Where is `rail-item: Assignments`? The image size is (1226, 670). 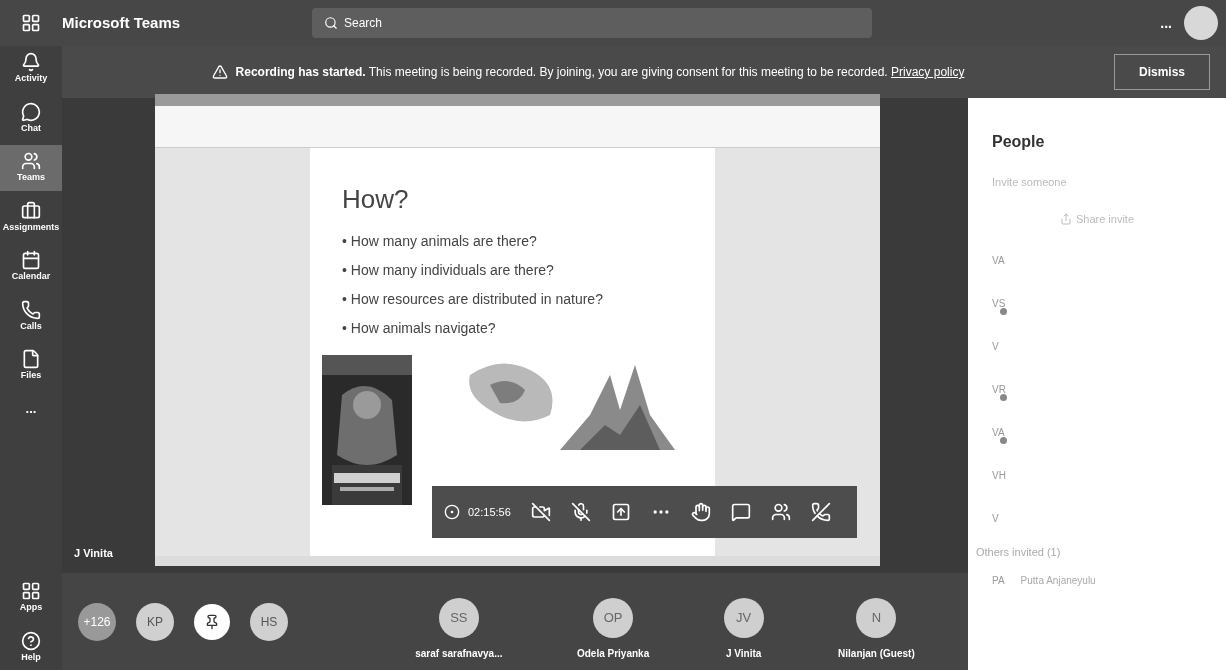 rail-item: Assignments is located at coordinates (31, 217).